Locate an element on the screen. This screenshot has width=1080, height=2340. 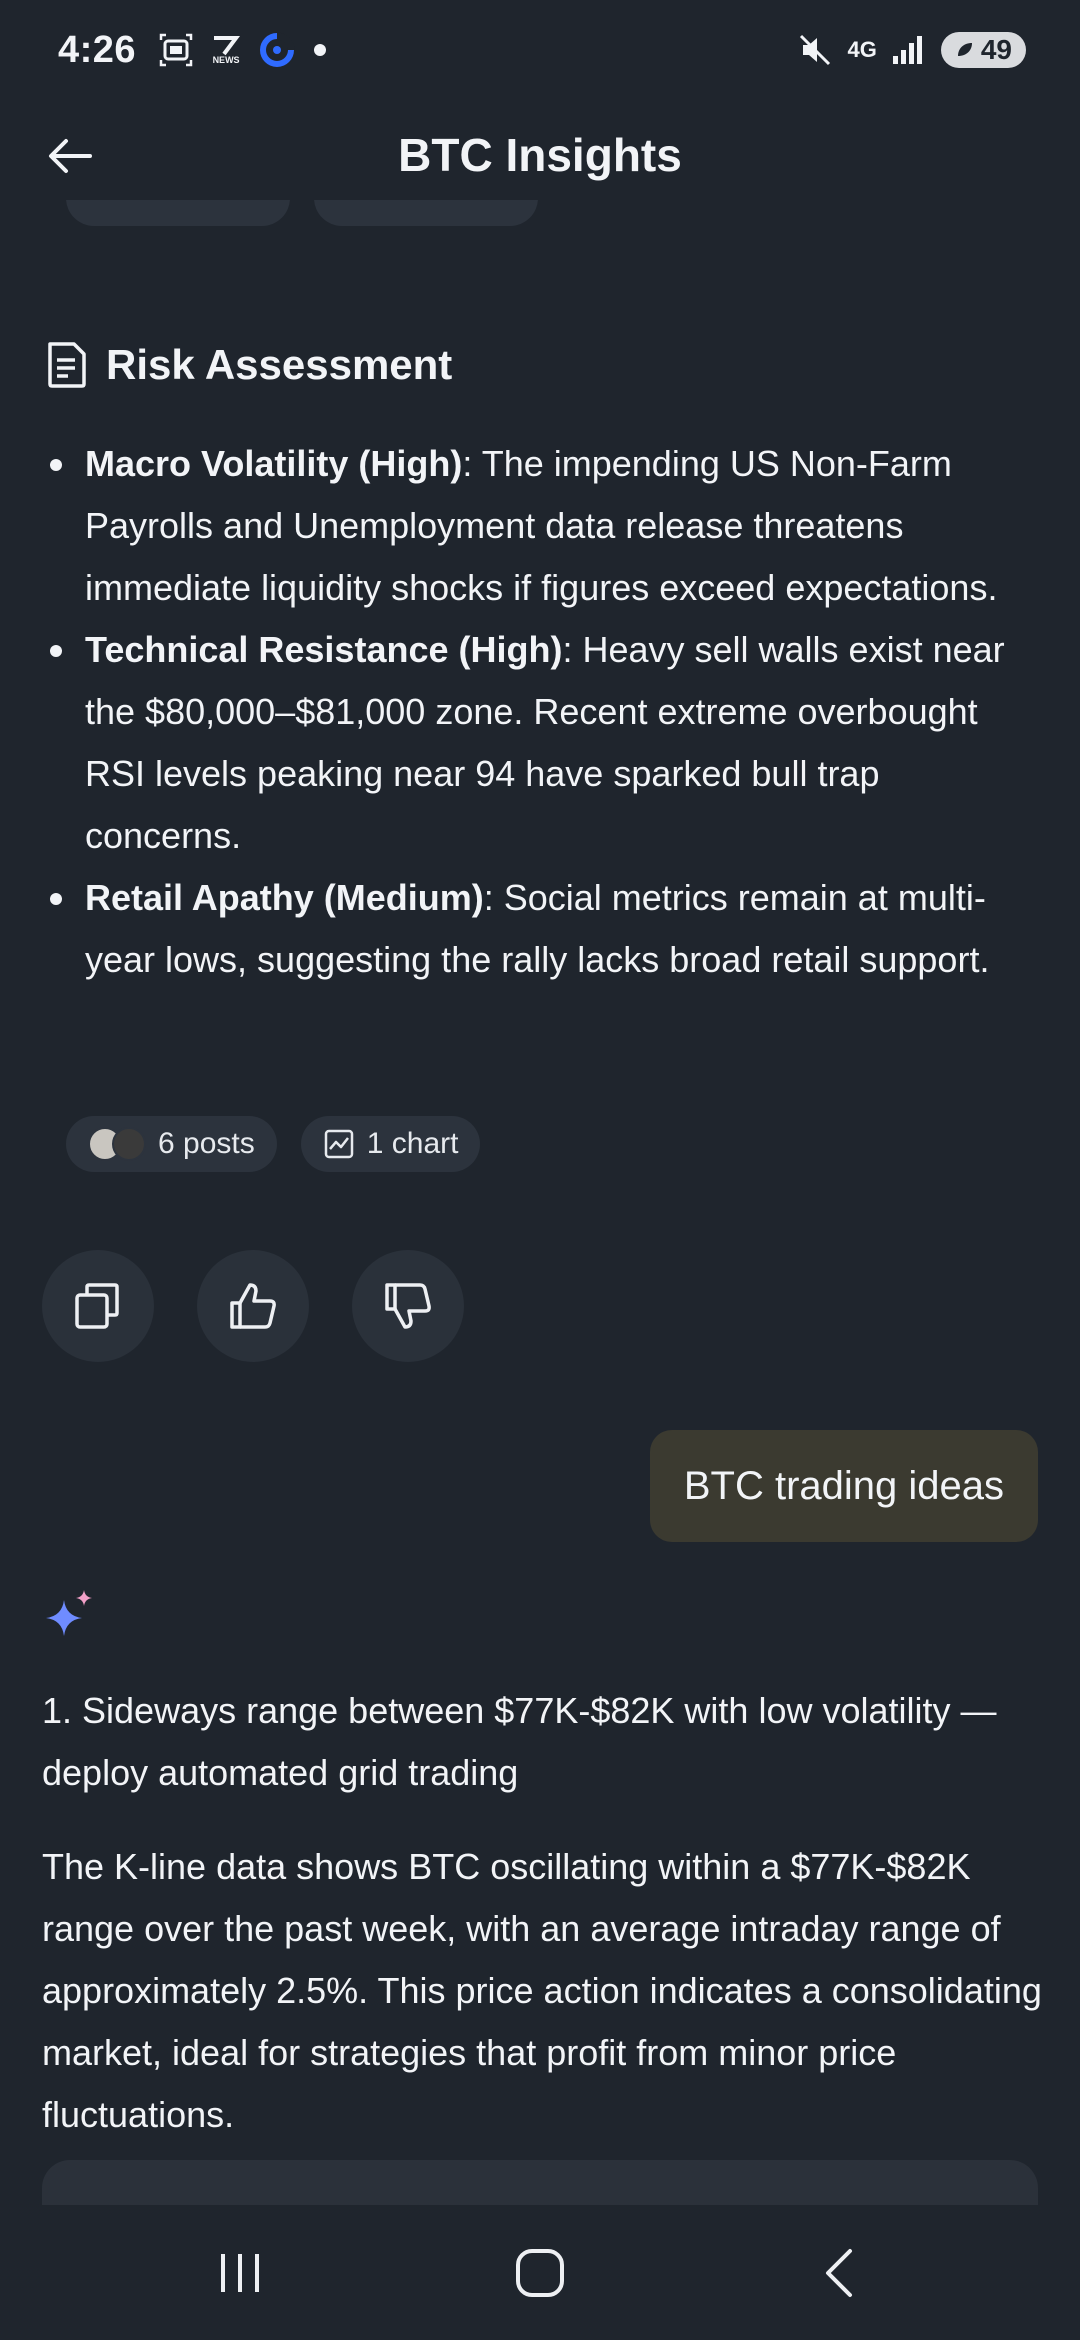
signal-icon is located at coordinates (907, 50).